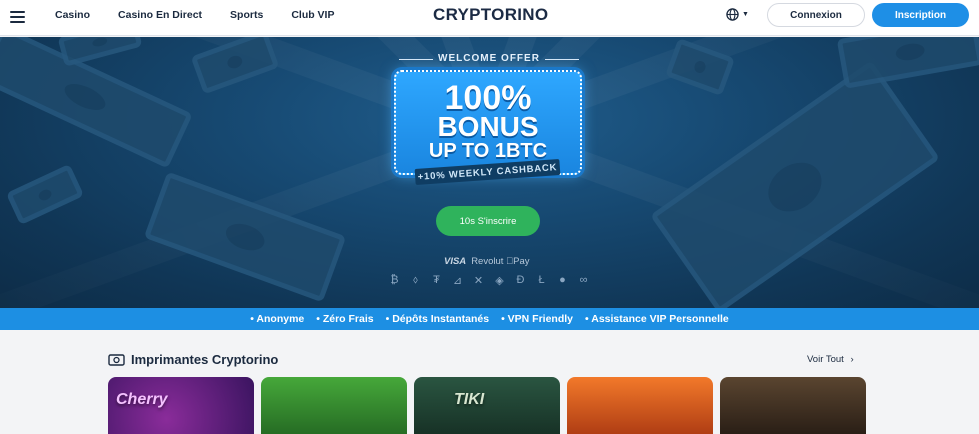 The height and width of the screenshot is (434, 979). I want to click on logo: CRYPTORINO, so click(490, 15).